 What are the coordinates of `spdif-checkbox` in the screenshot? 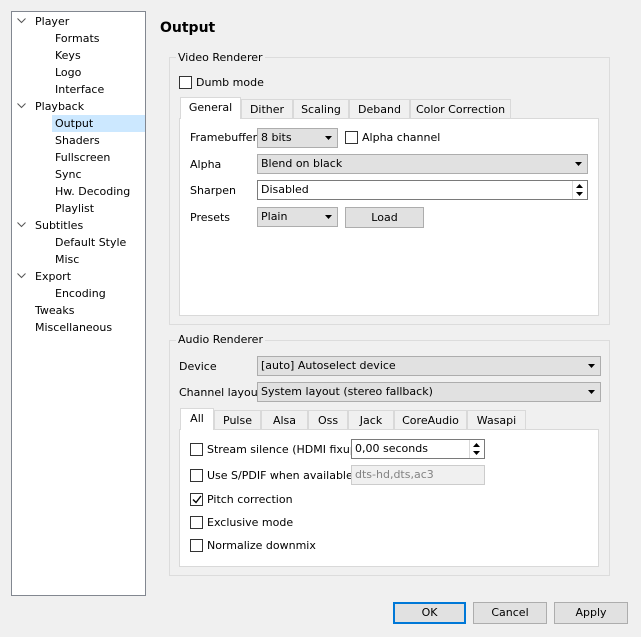 It's located at (196, 475).